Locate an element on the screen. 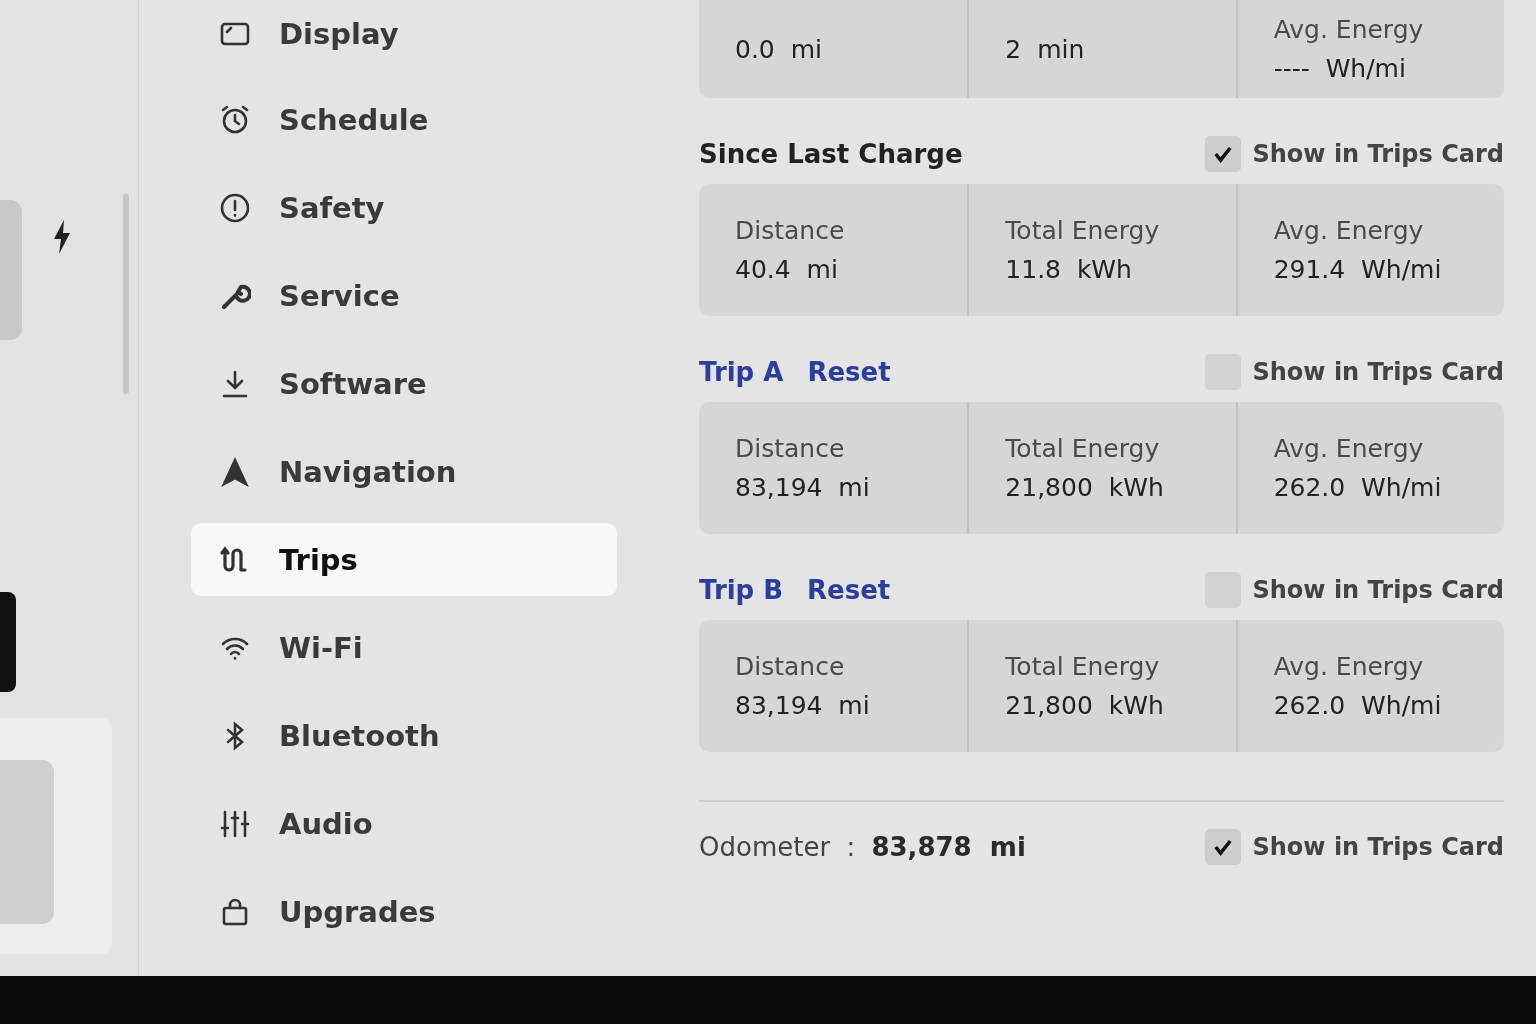  sidebar-item: Schedule is located at coordinates (404, 119).